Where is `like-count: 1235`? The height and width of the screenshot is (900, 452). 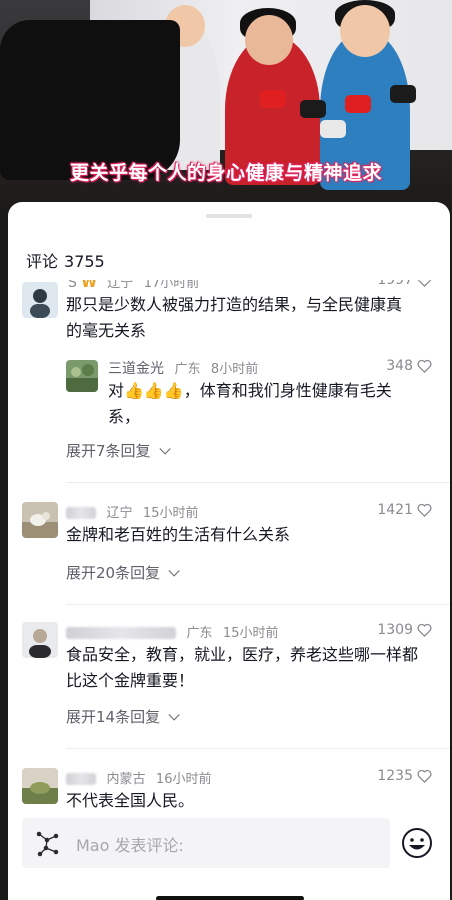
like-count: 1235 is located at coordinates (395, 776).